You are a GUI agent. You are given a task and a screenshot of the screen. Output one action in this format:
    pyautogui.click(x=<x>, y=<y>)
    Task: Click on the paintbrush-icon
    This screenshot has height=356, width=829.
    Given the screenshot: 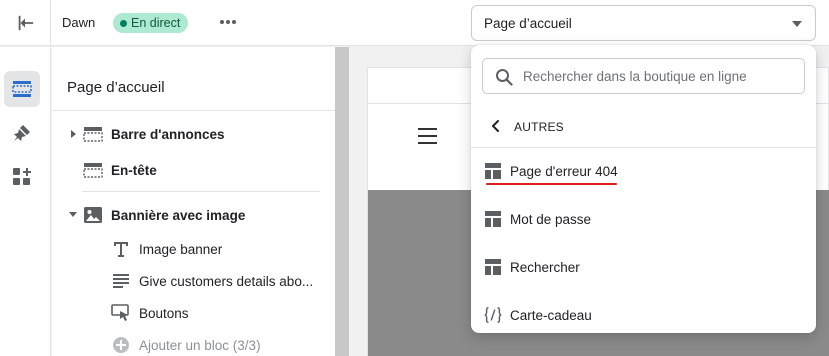 What is the action you would take?
    pyautogui.click(x=22, y=133)
    